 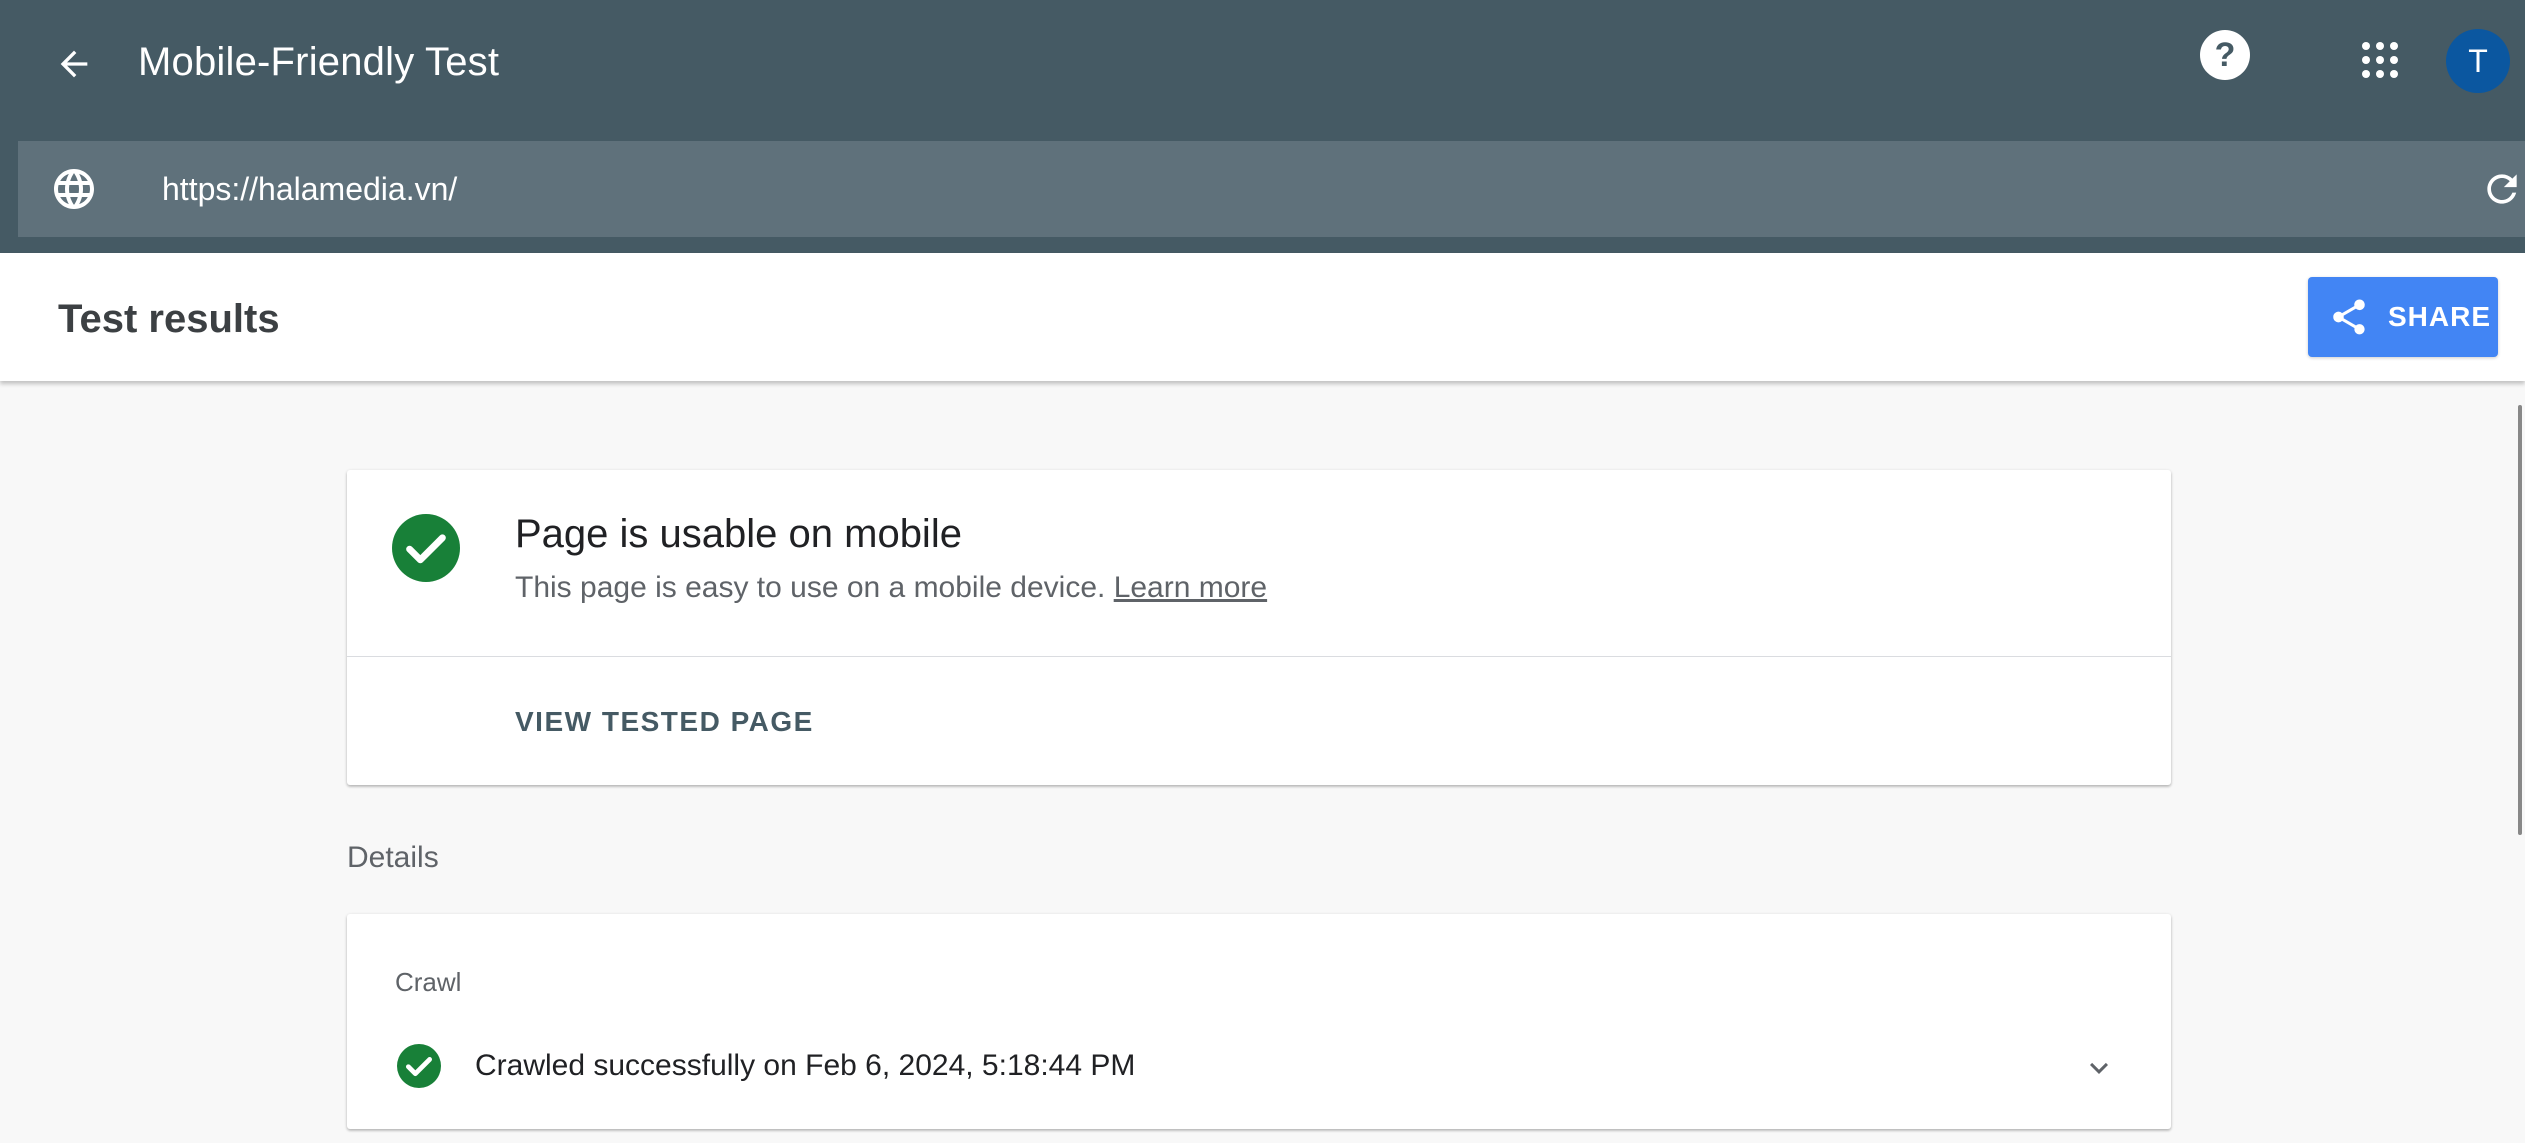 I want to click on account-avatar: T, so click(x=2478, y=61).